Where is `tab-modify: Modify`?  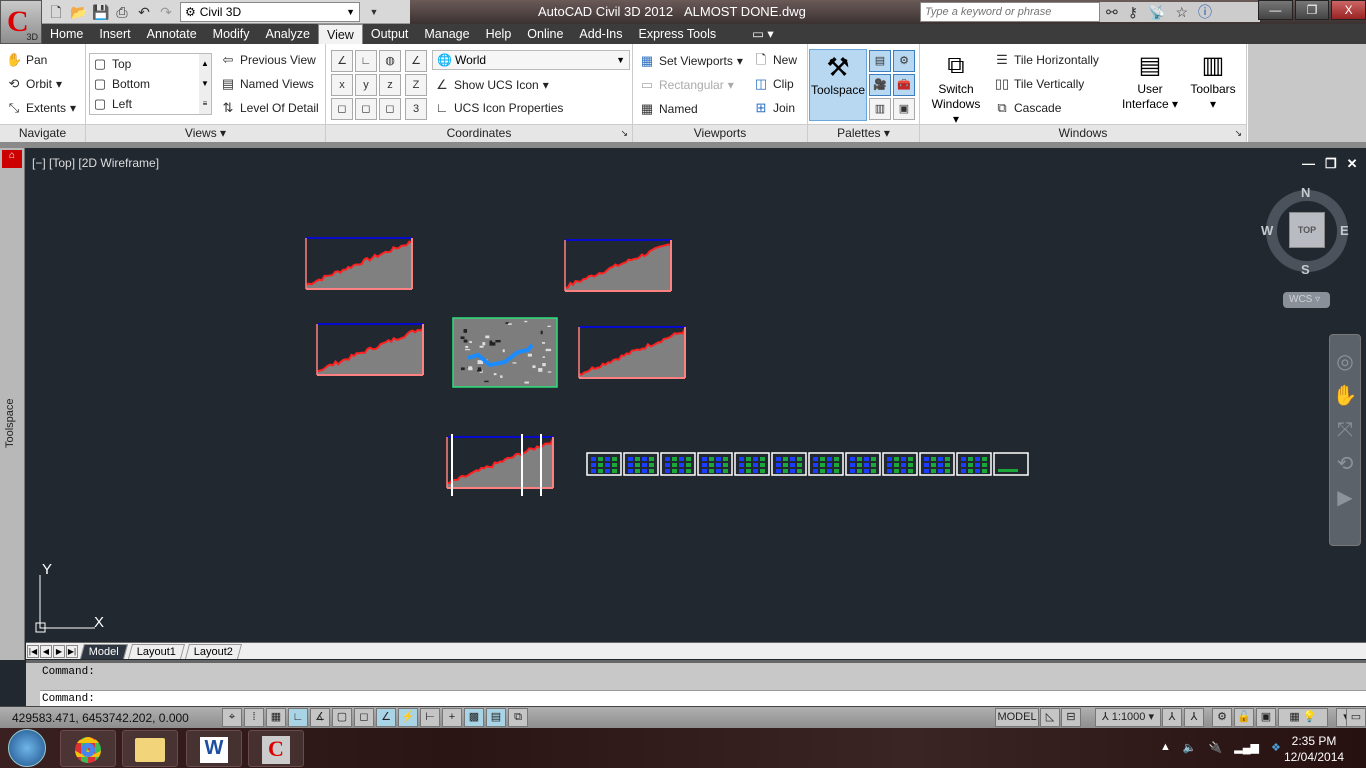
tab-modify: Modify is located at coordinates (231, 34).